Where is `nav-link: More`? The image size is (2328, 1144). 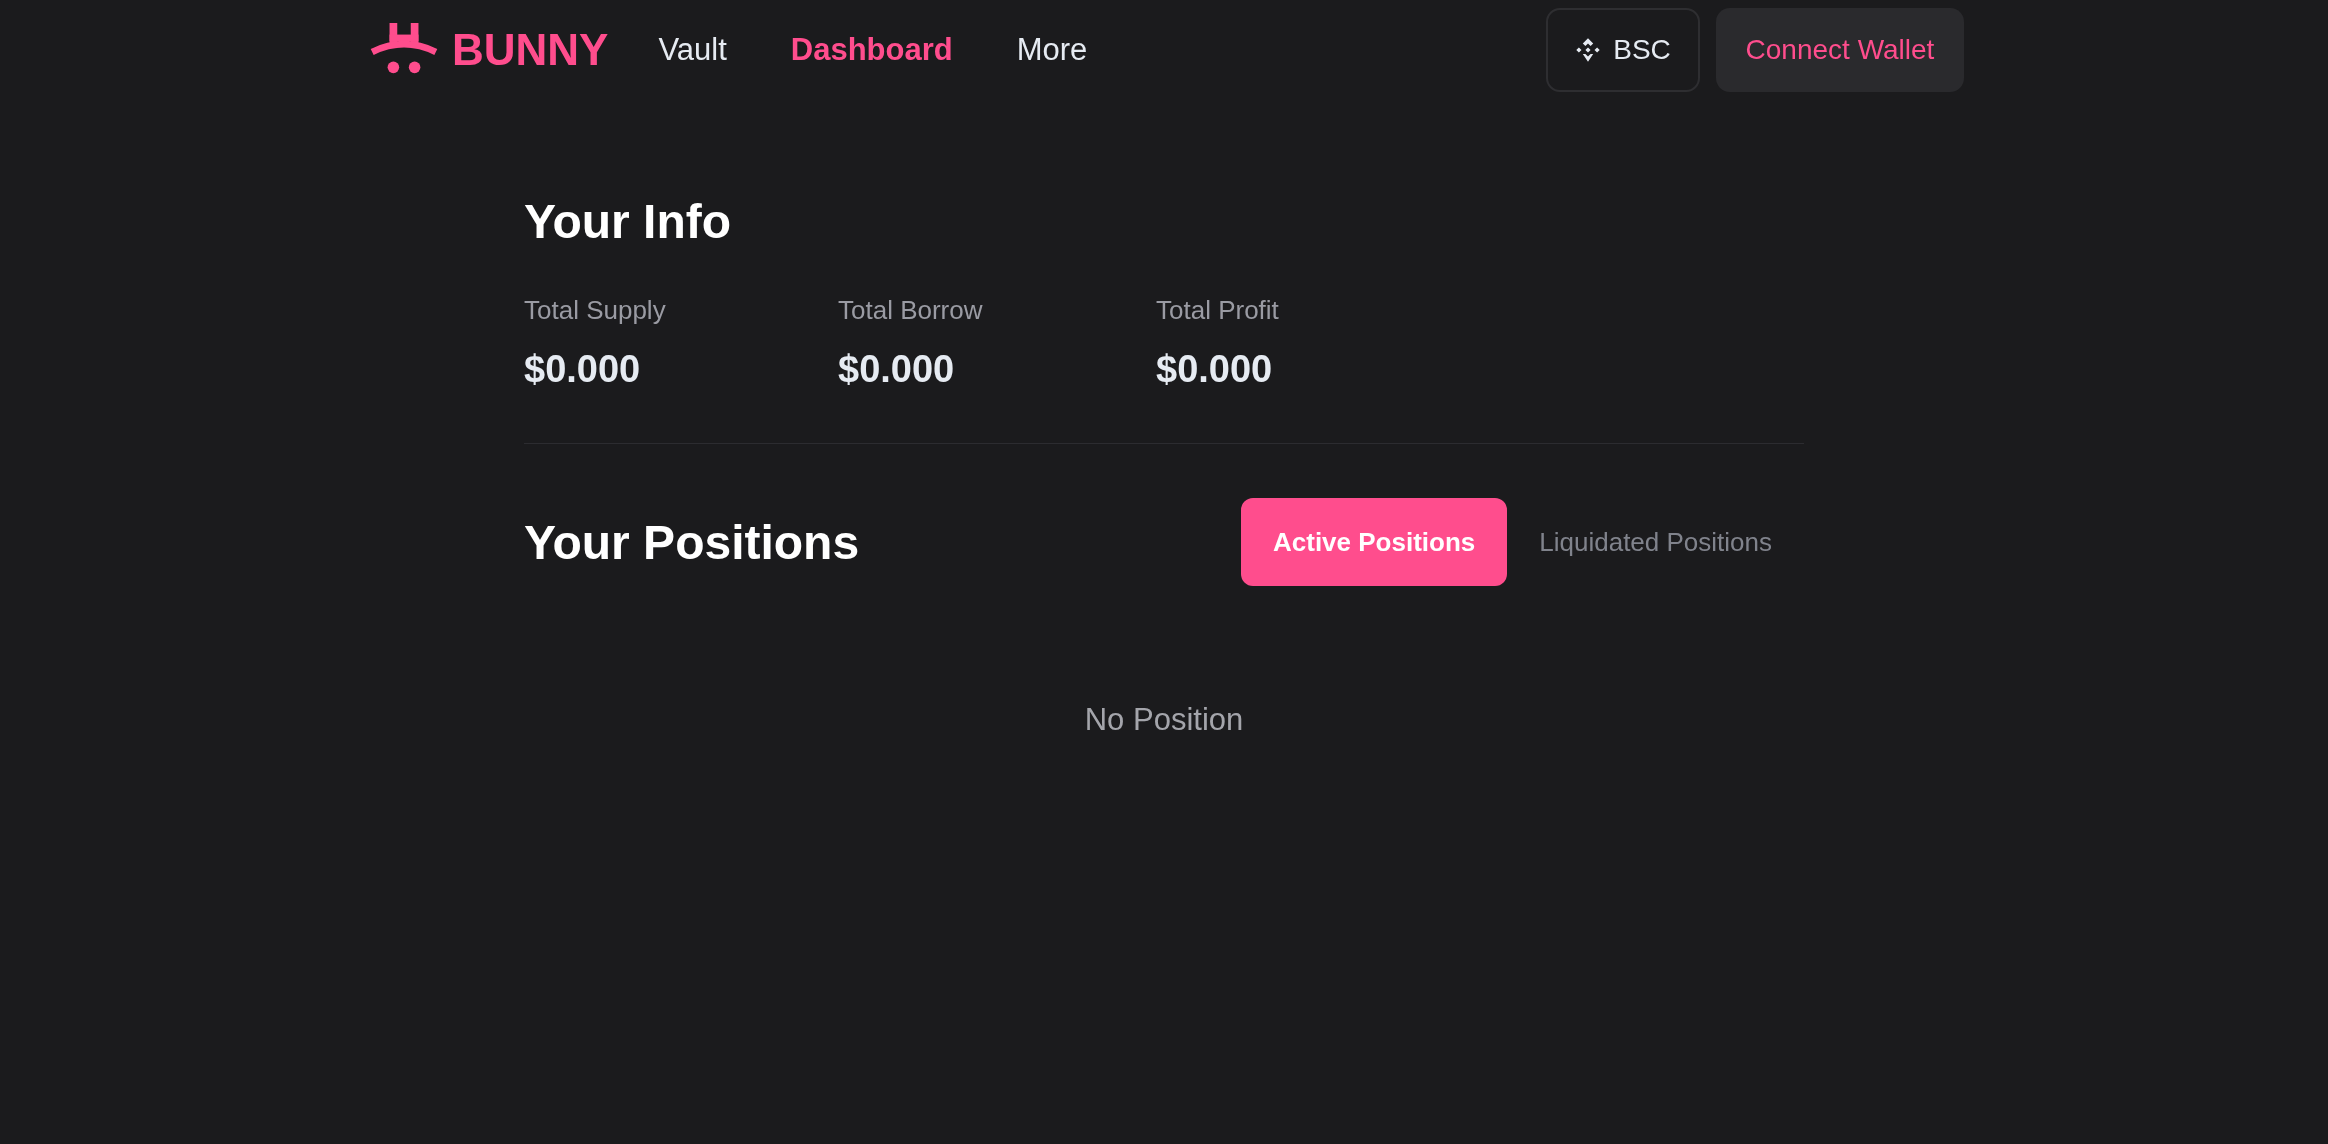
nav-link: More is located at coordinates (1052, 50).